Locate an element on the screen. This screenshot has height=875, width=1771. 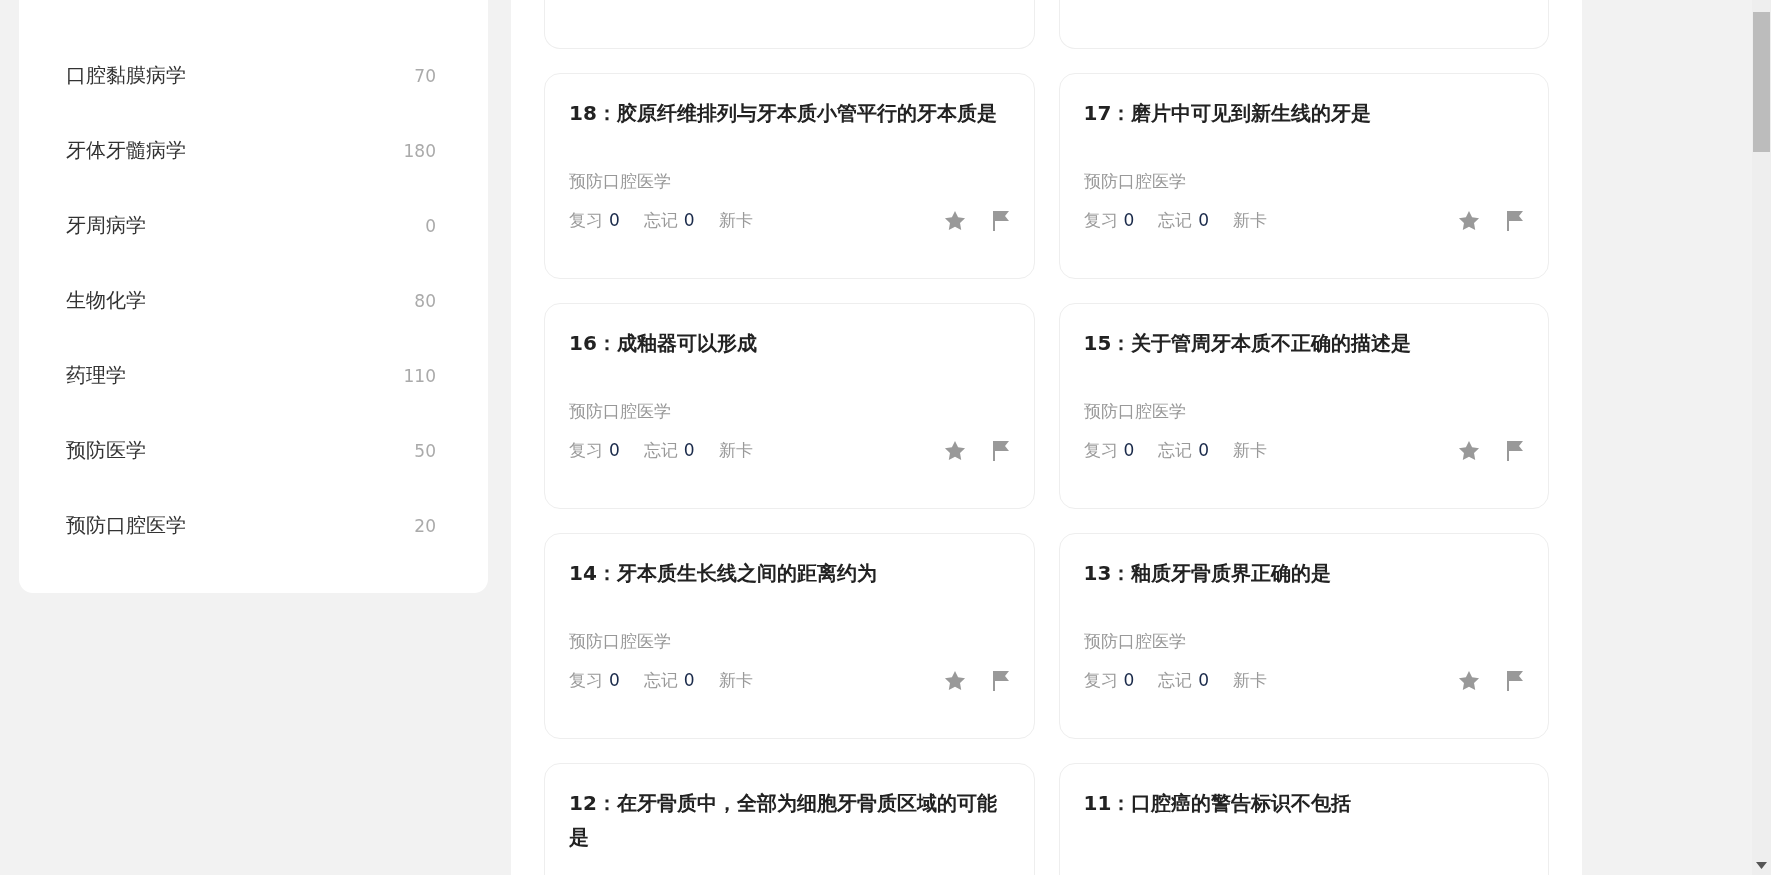
category-count: 70 is located at coordinates (425, 75).